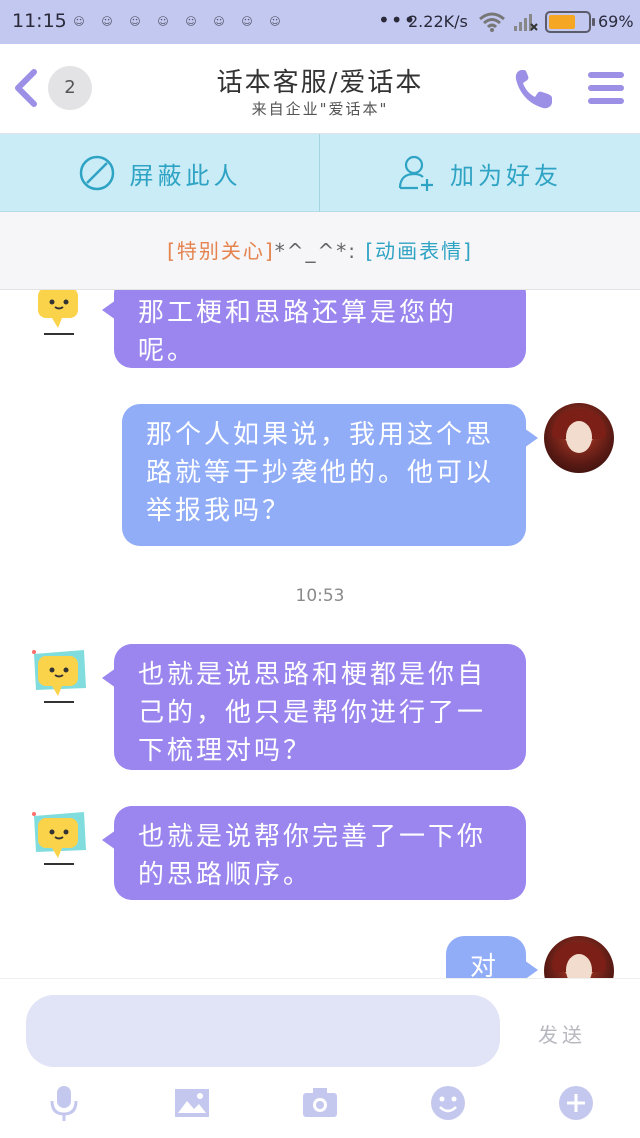 The height and width of the screenshot is (1138, 640). I want to click on message-timestamp: 10:53, so click(320, 596).